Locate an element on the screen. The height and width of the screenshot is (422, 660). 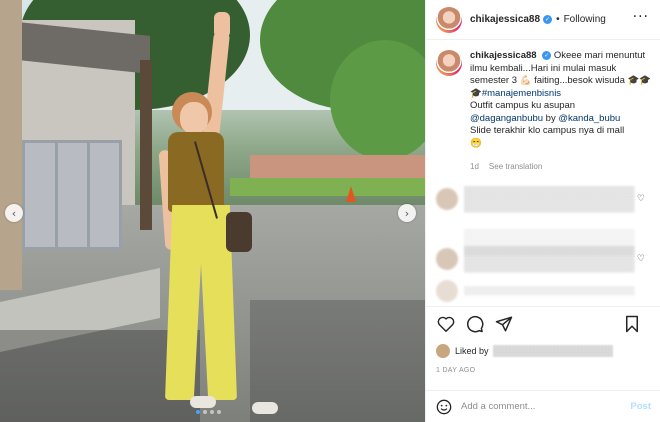
liked-by-label: Liked by is located at coordinates (472, 351).